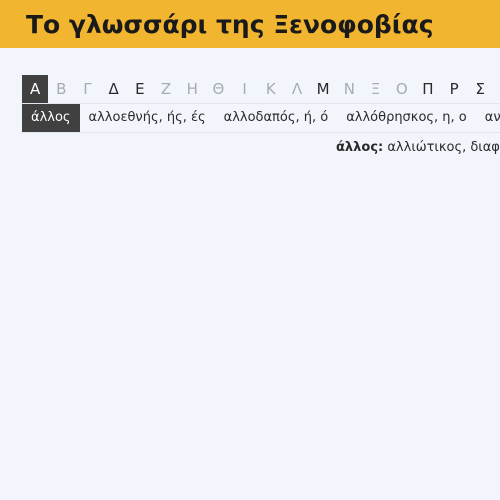 This screenshot has width=500, height=500. I want to click on alphabet-letter: Ι, so click(244, 89).